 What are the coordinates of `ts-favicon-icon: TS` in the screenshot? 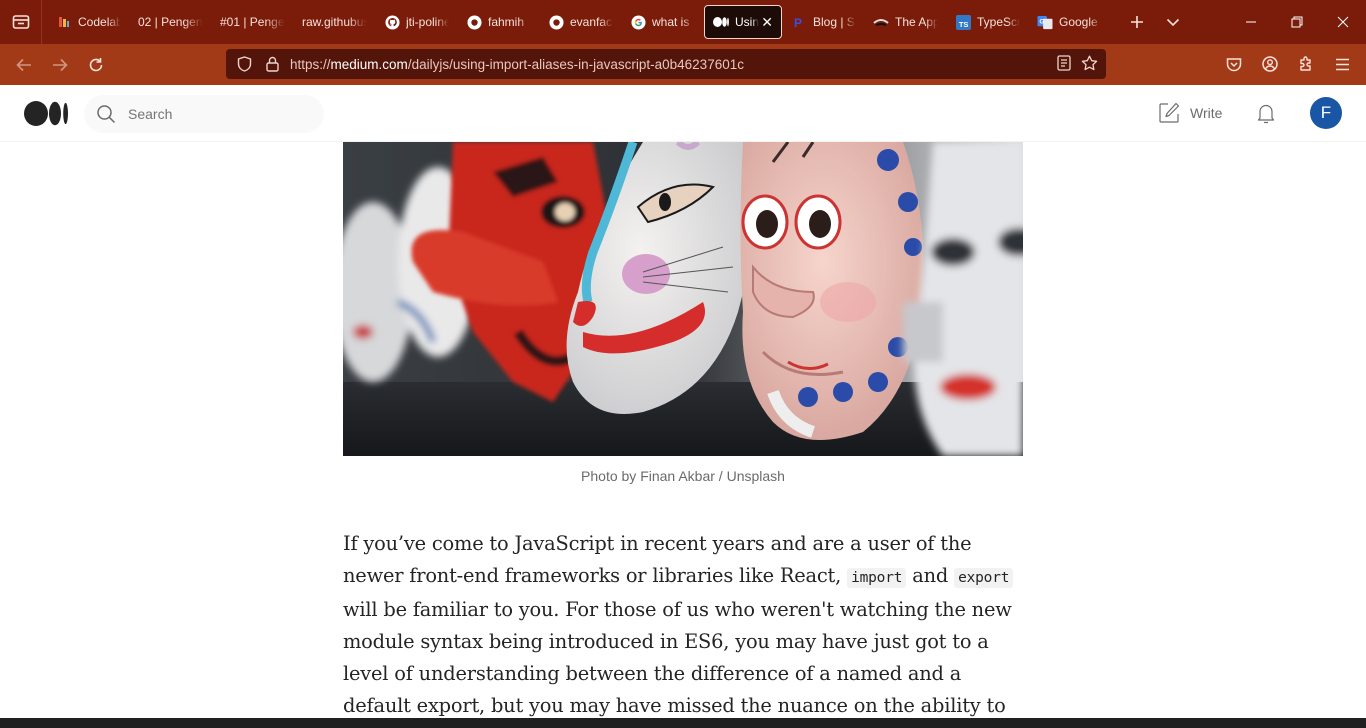 It's located at (963, 22).